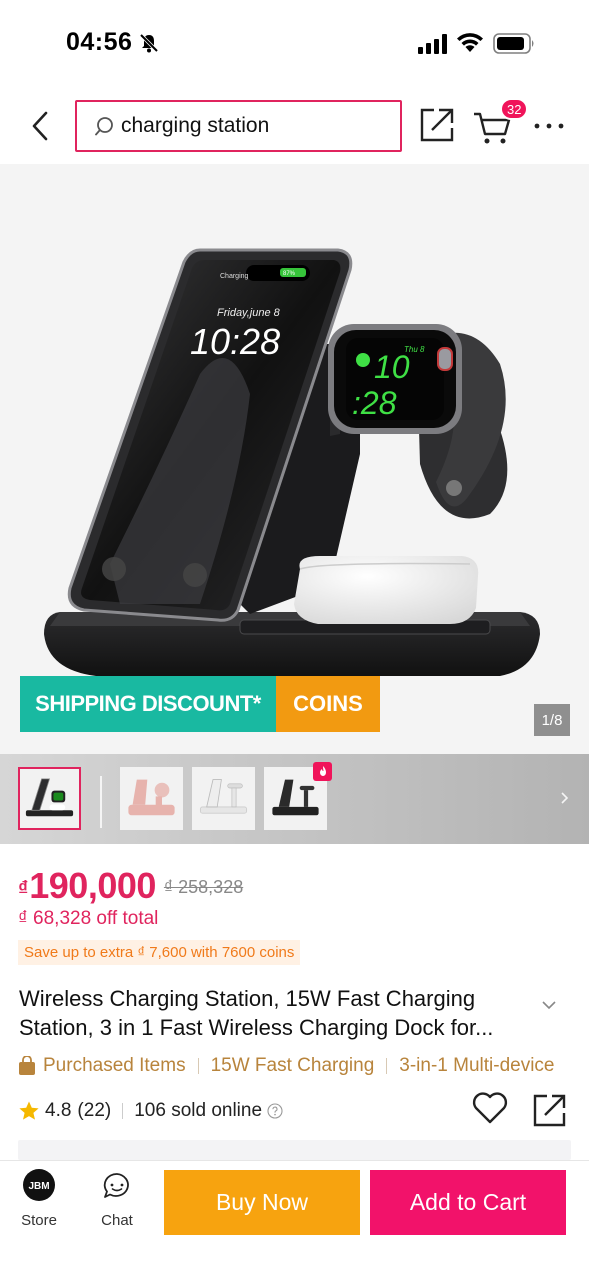  Describe the element at coordinates (468, 1202) in the screenshot. I see `add-to-cart-button: Add to Cart` at that location.